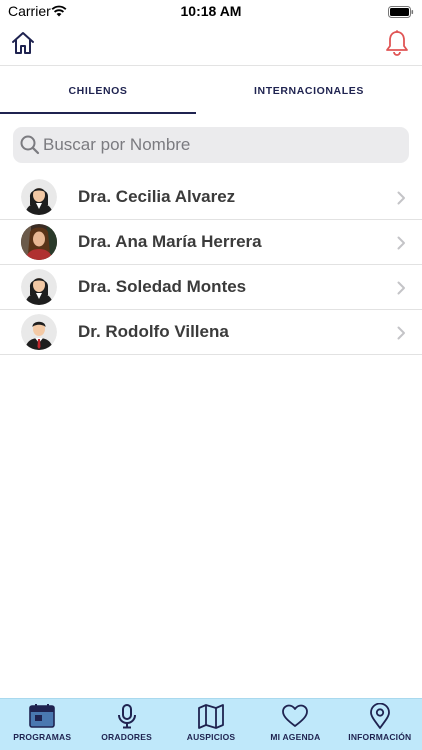 The height and width of the screenshot is (750, 422). I want to click on notifications-bell-icon, so click(397, 45).